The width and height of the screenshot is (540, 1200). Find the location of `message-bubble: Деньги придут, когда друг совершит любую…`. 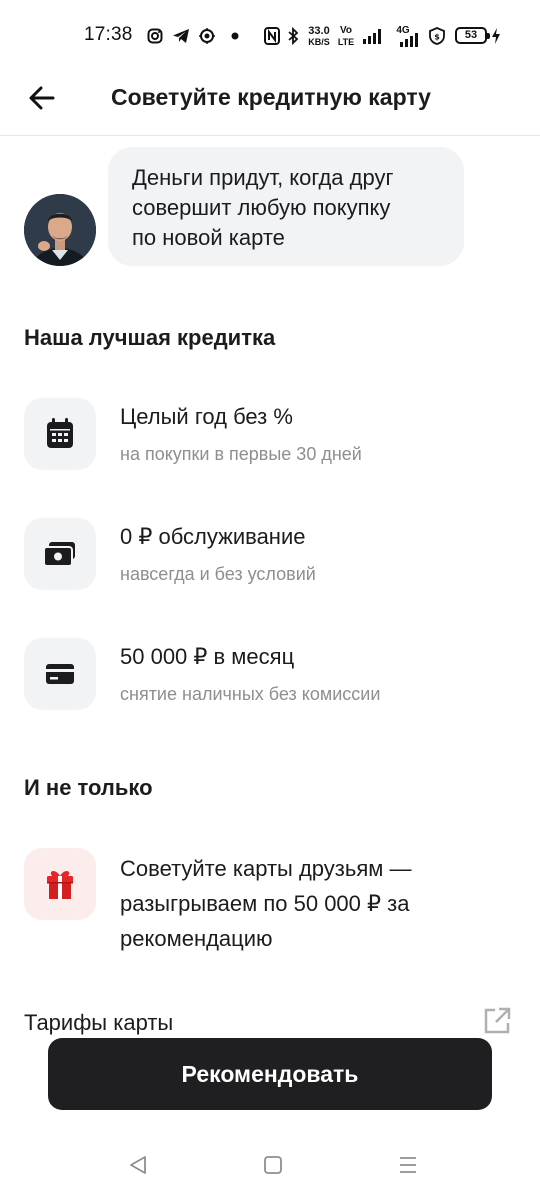

message-bubble: Деньги придут, когда друг совершит любую… is located at coordinates (286, 206).